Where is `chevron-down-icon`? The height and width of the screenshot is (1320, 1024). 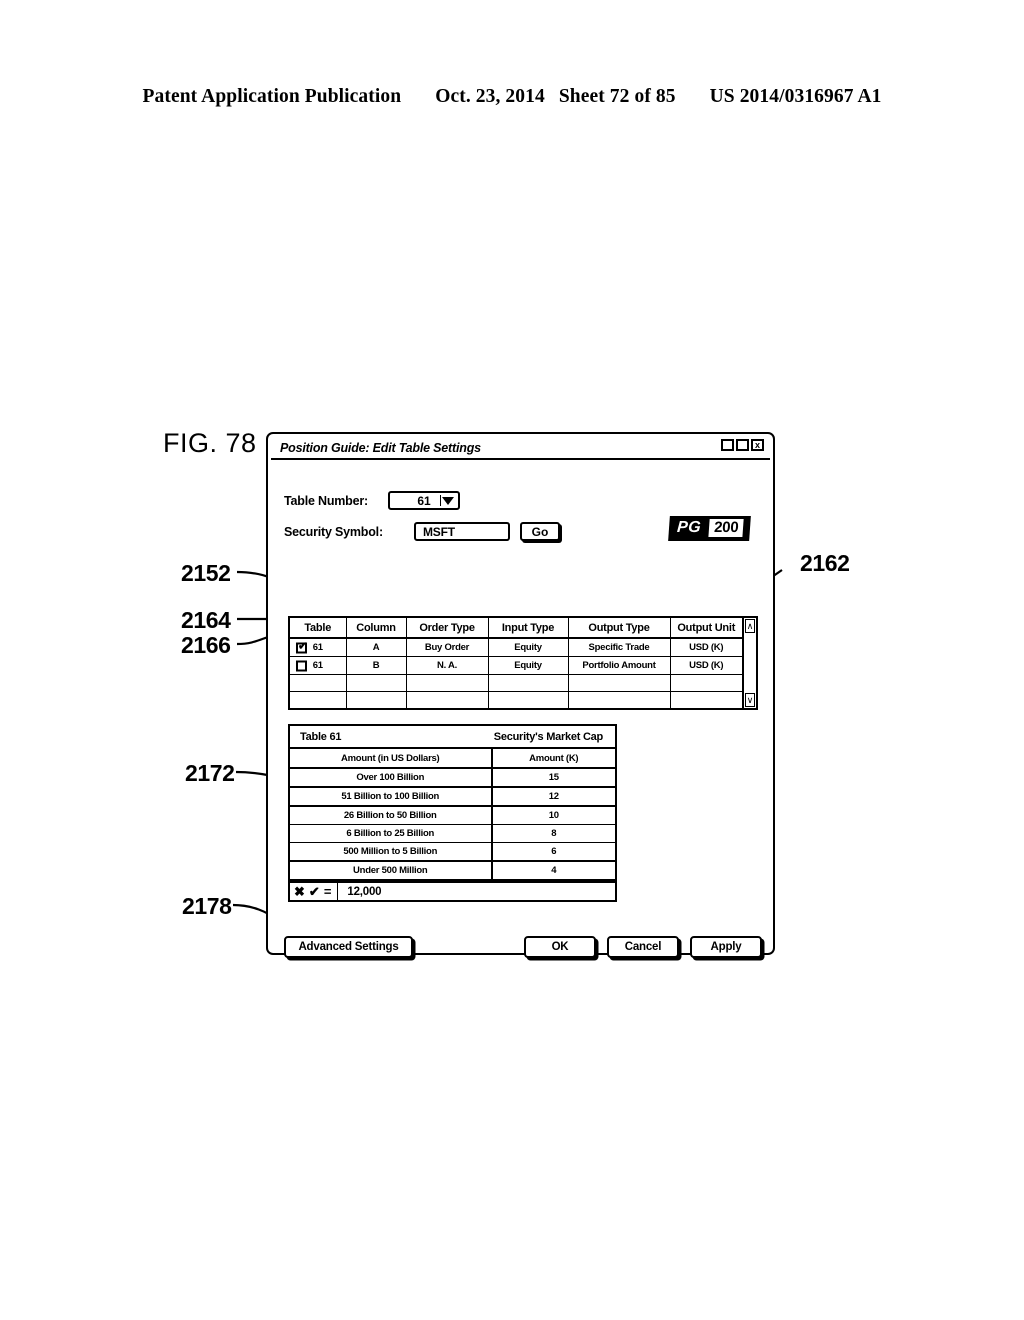
chevron-down-icon is located at coordinates (448, 500).